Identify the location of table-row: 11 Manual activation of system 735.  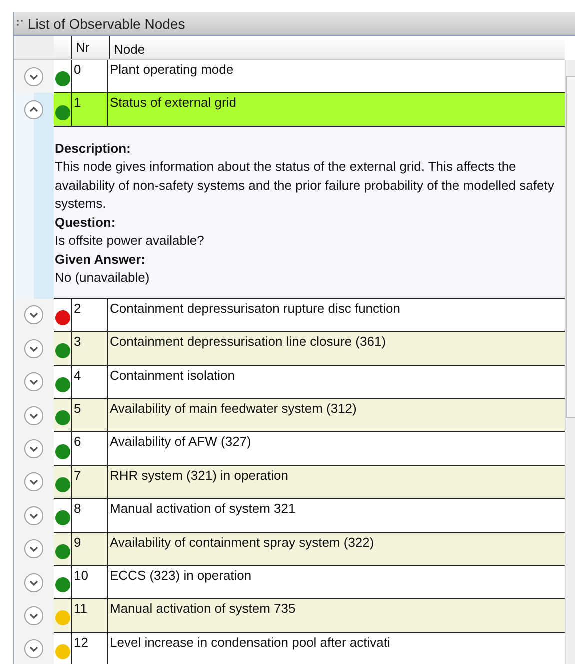
(310, 616).